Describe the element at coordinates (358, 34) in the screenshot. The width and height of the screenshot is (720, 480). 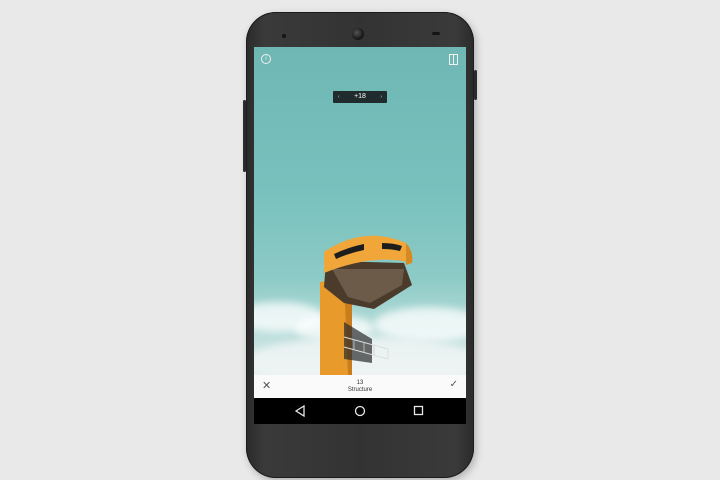
I see `front-camera` at that location.